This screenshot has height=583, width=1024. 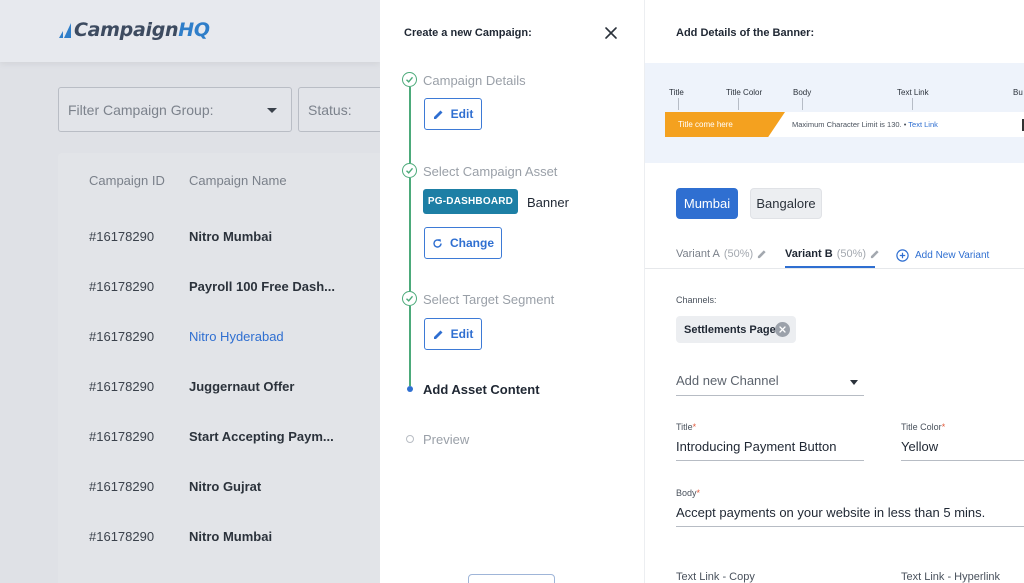 I want to click on column-header-campaign-name: Campaign Name, so click(x=238, y=180).